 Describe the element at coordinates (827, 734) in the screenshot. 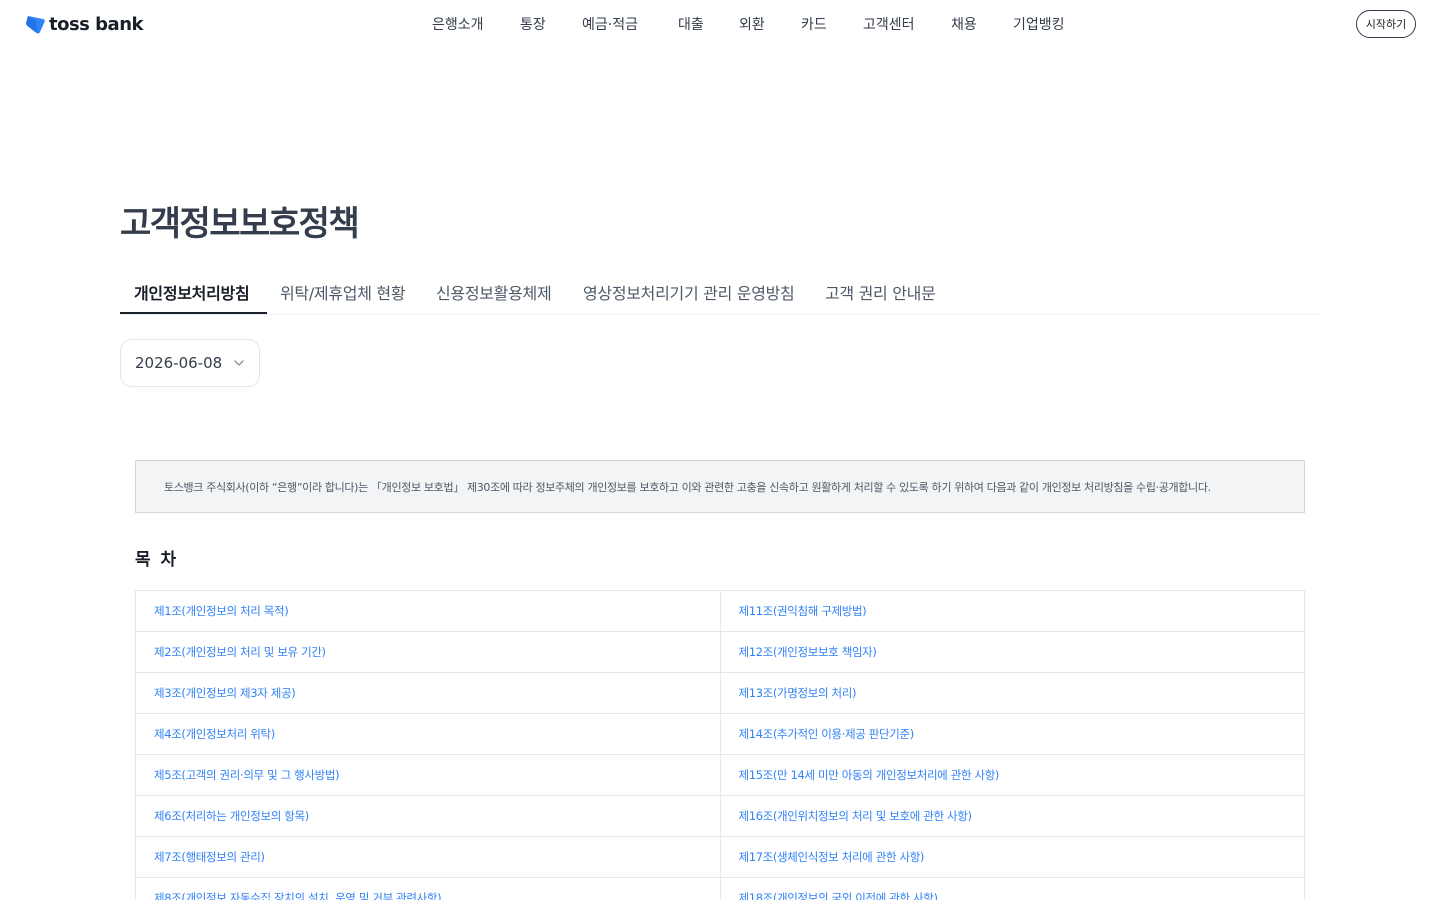

I see `toc-link: 제14조(추가적인 이용·제공 판단기준)` at that location.